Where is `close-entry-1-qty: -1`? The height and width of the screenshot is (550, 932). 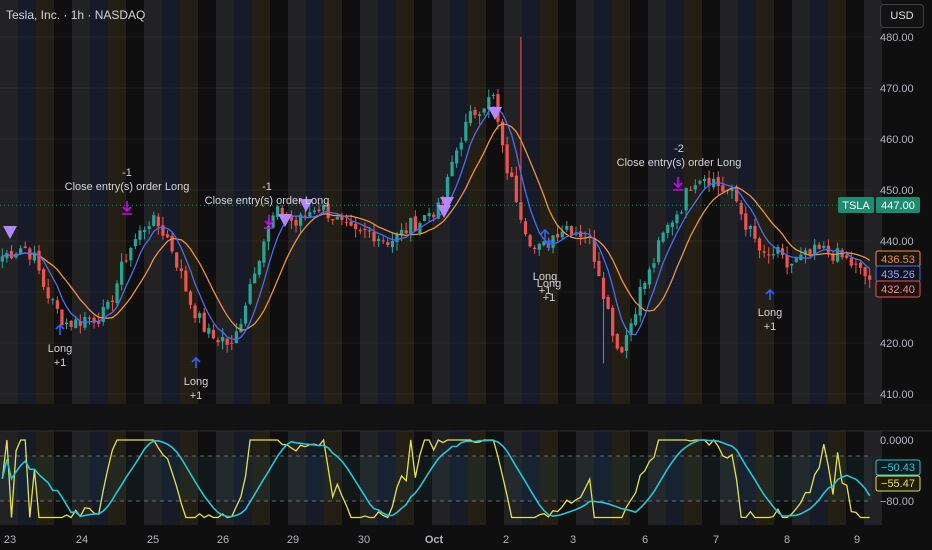 close-entry-1-qty: -1 is located at coordinates (127, 173).